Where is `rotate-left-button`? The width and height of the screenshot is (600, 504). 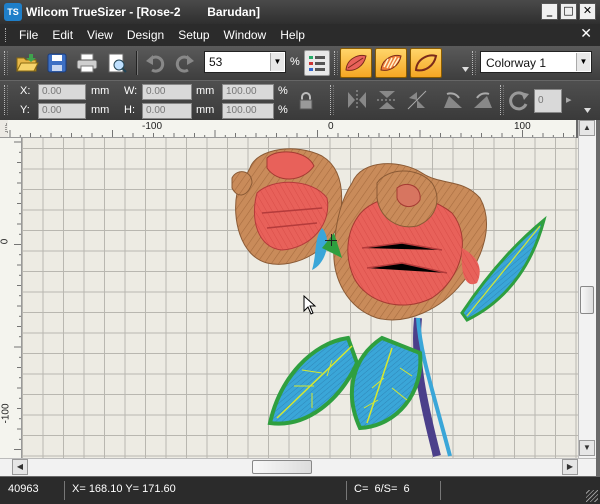 rotate-left-button is located at coordinates (453, 100).